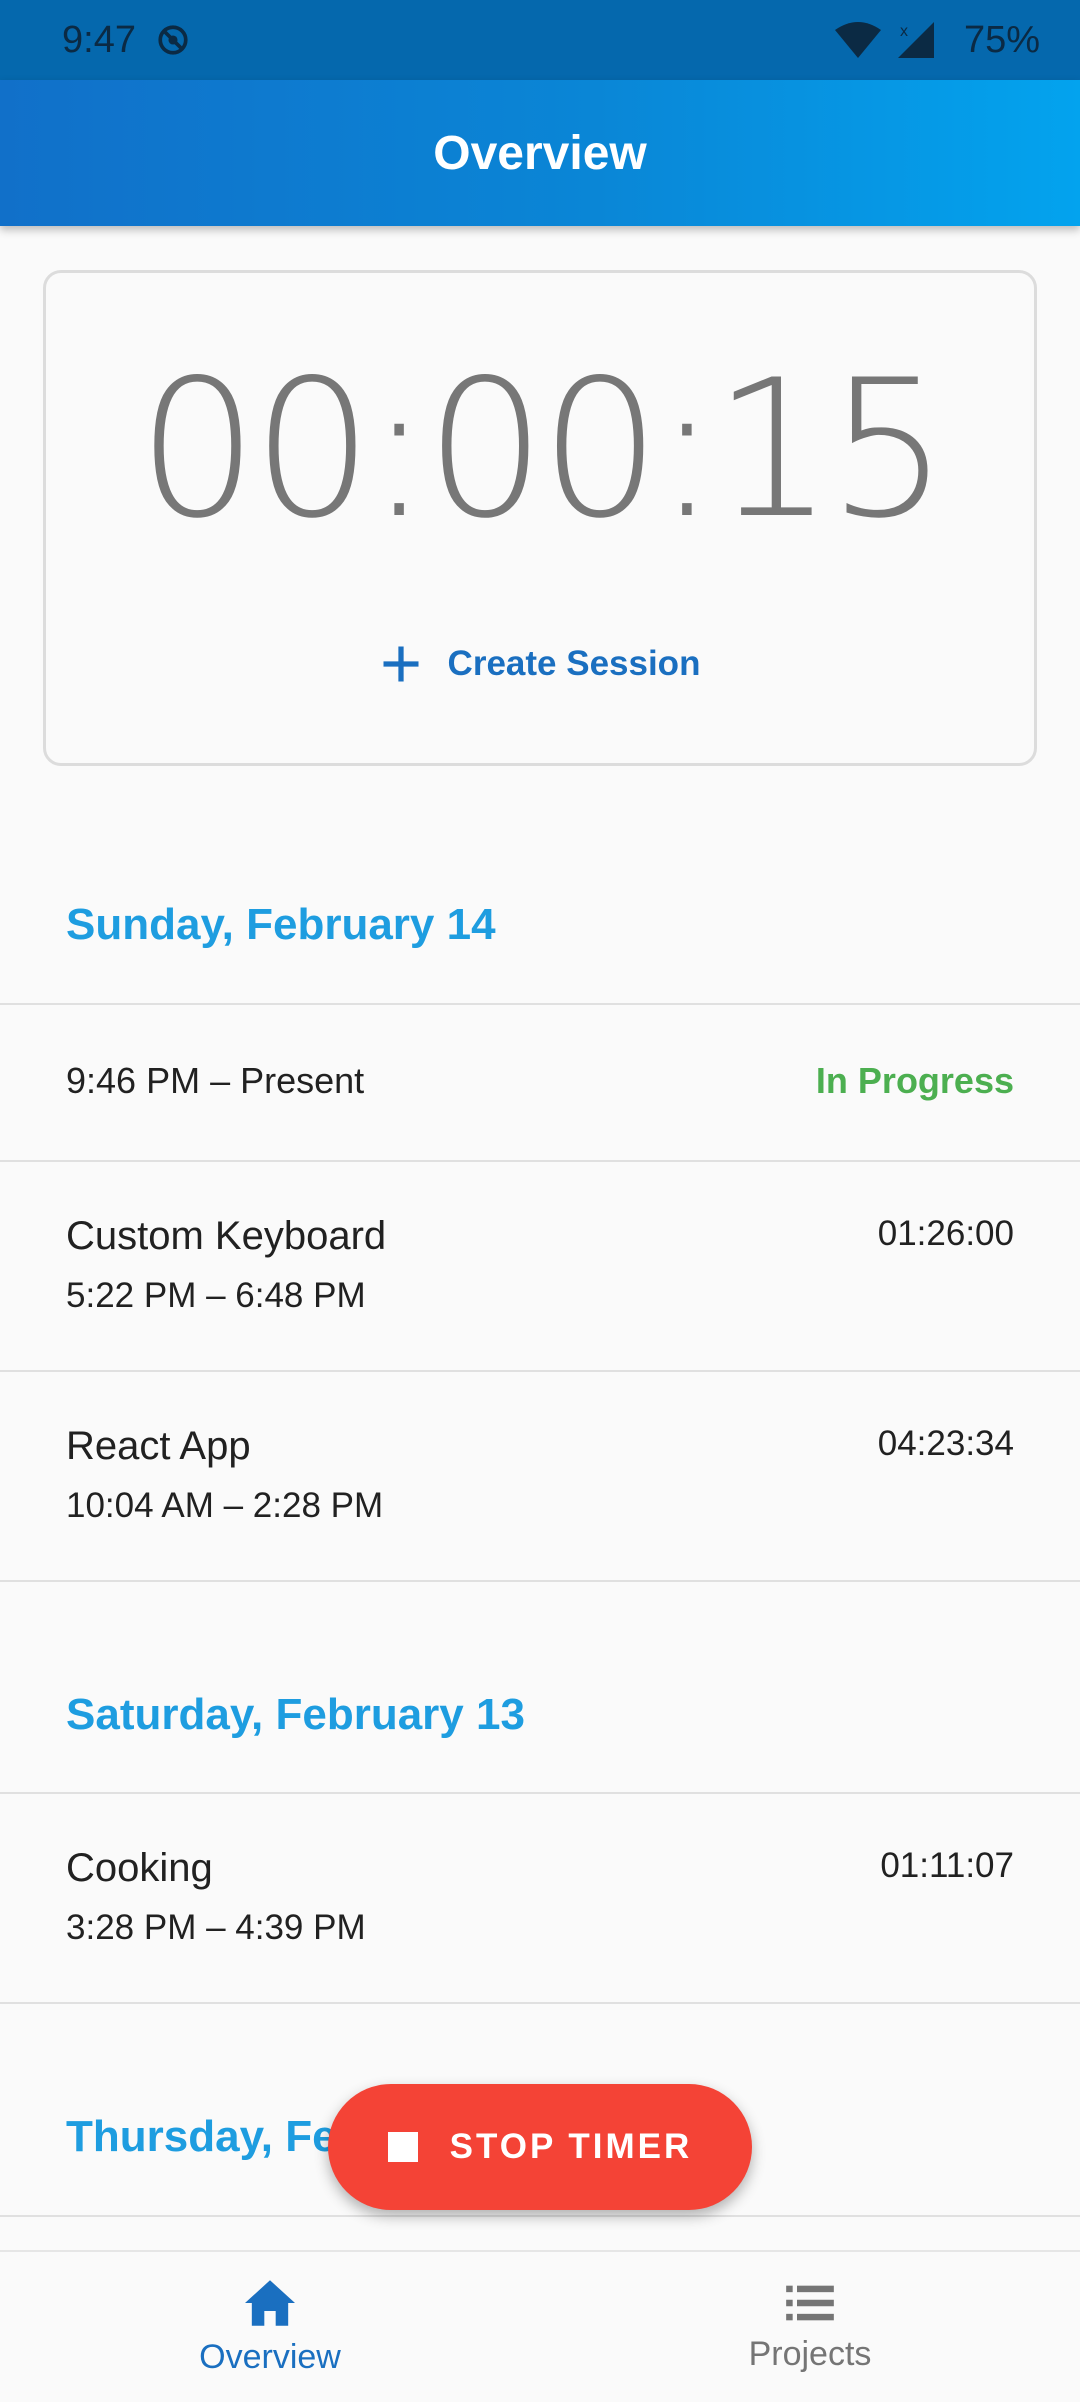 This screenshot has width=1080, height=2402. I want to click on stop-icon, so click(402, 2147).